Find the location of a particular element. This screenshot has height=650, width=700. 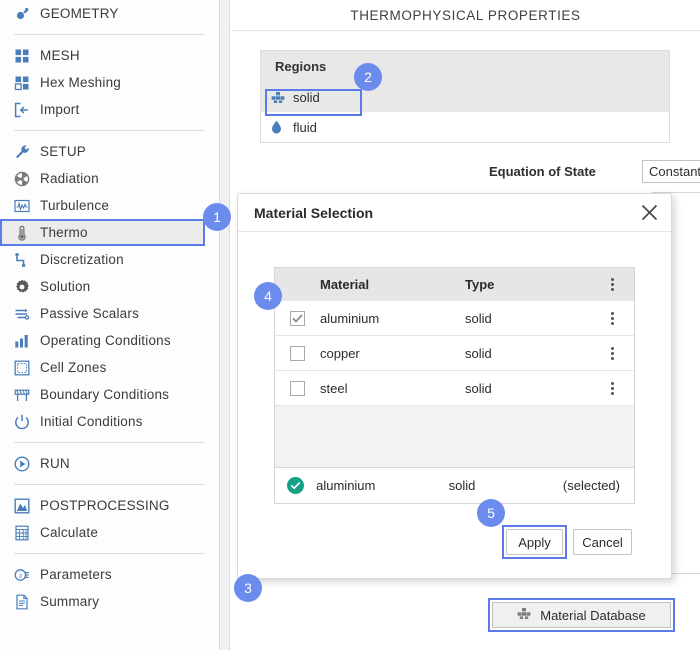

sidebar-item-parameters: a Parameters is located at coordinates (109, 574).